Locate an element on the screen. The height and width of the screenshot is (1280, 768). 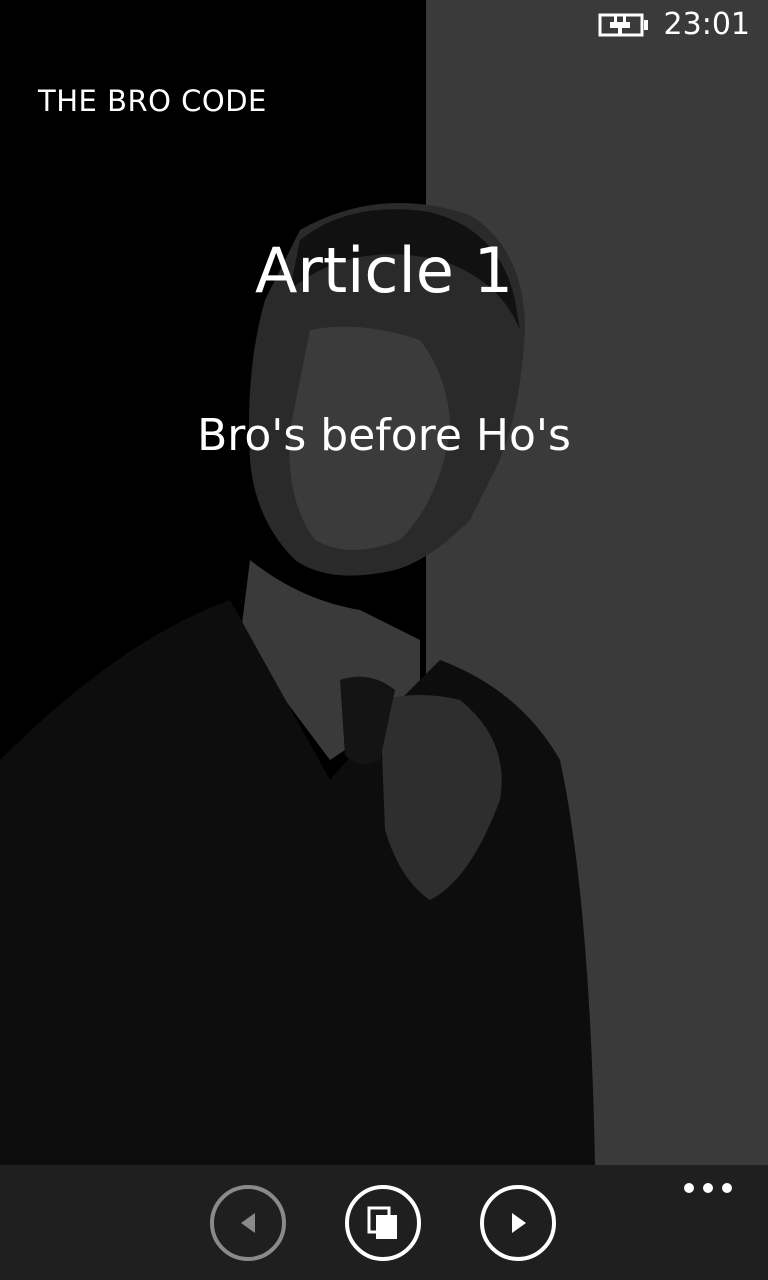
previous-icon is located at coordinates (248, 1223).